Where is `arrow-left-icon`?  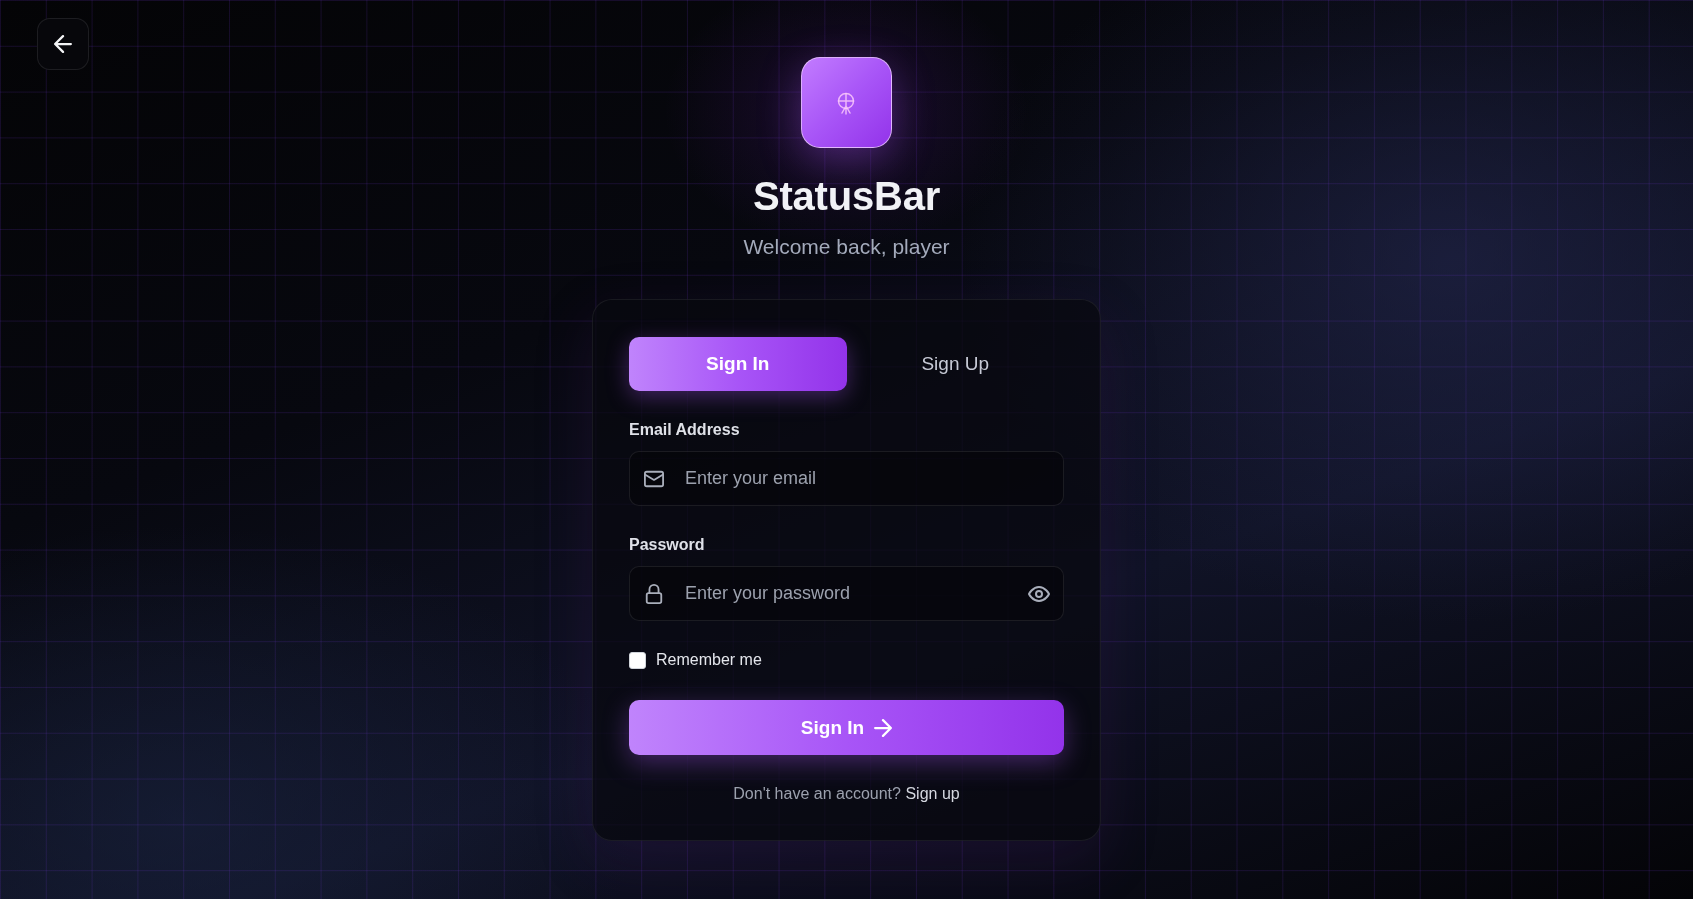 arrow-left-icon is located at coordinates (63, 44).